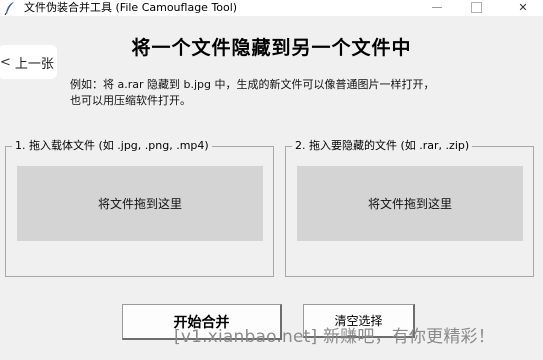 The image size is (543, 360). I want to click on minimize-button, so click(437, 7).